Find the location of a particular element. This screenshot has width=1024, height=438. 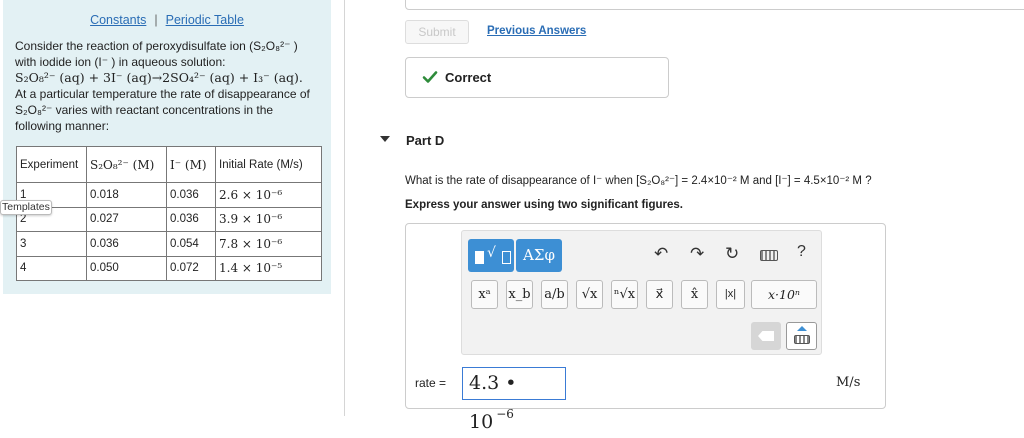

scientific-notation-key: x·10ⁿ is located at coordinates (784, 294).